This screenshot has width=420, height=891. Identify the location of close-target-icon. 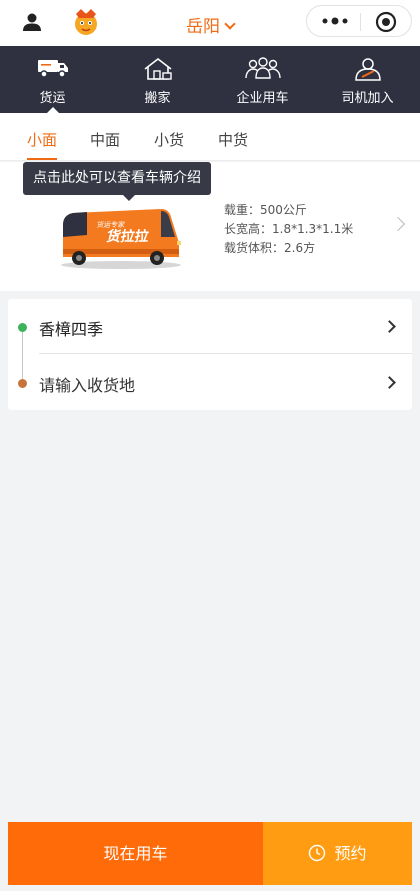
(386, 22).